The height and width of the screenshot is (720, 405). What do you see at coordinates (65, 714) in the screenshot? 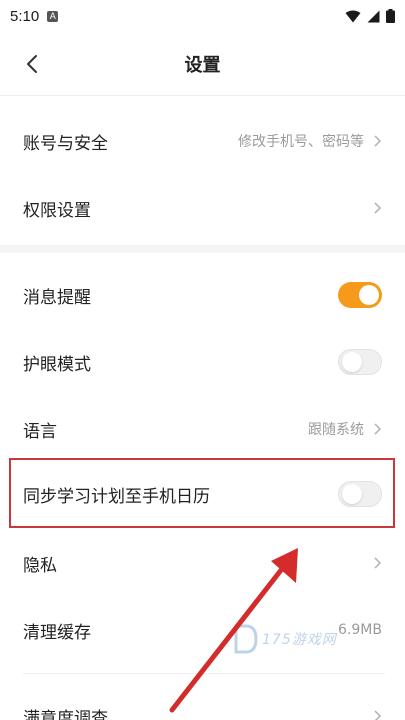
I see `row-label: 满意度调查` at bounding box center [65, 714].